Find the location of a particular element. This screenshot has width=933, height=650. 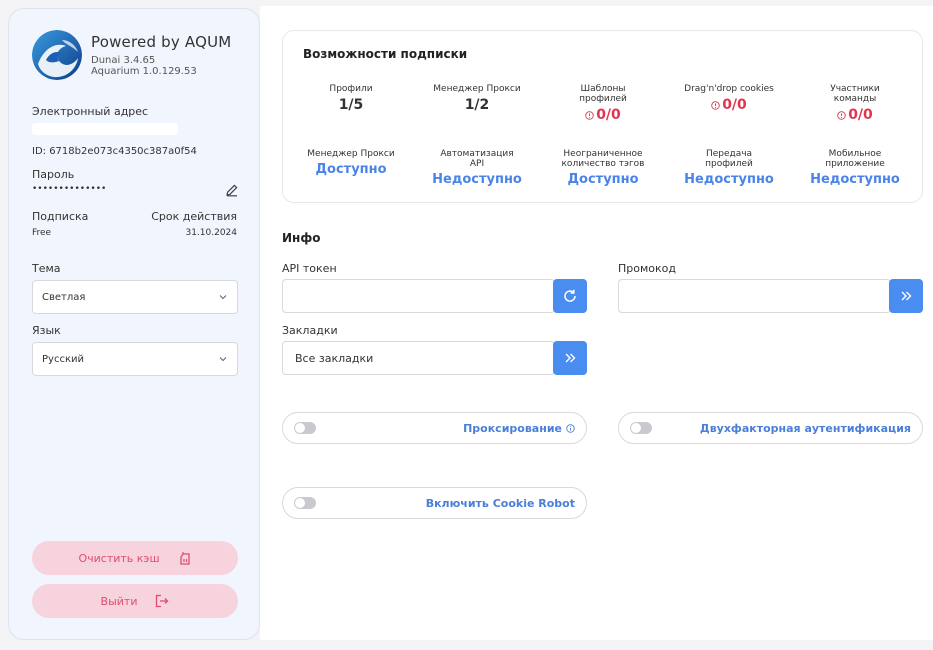

refresh-icon is located at coordinates (570, 295).